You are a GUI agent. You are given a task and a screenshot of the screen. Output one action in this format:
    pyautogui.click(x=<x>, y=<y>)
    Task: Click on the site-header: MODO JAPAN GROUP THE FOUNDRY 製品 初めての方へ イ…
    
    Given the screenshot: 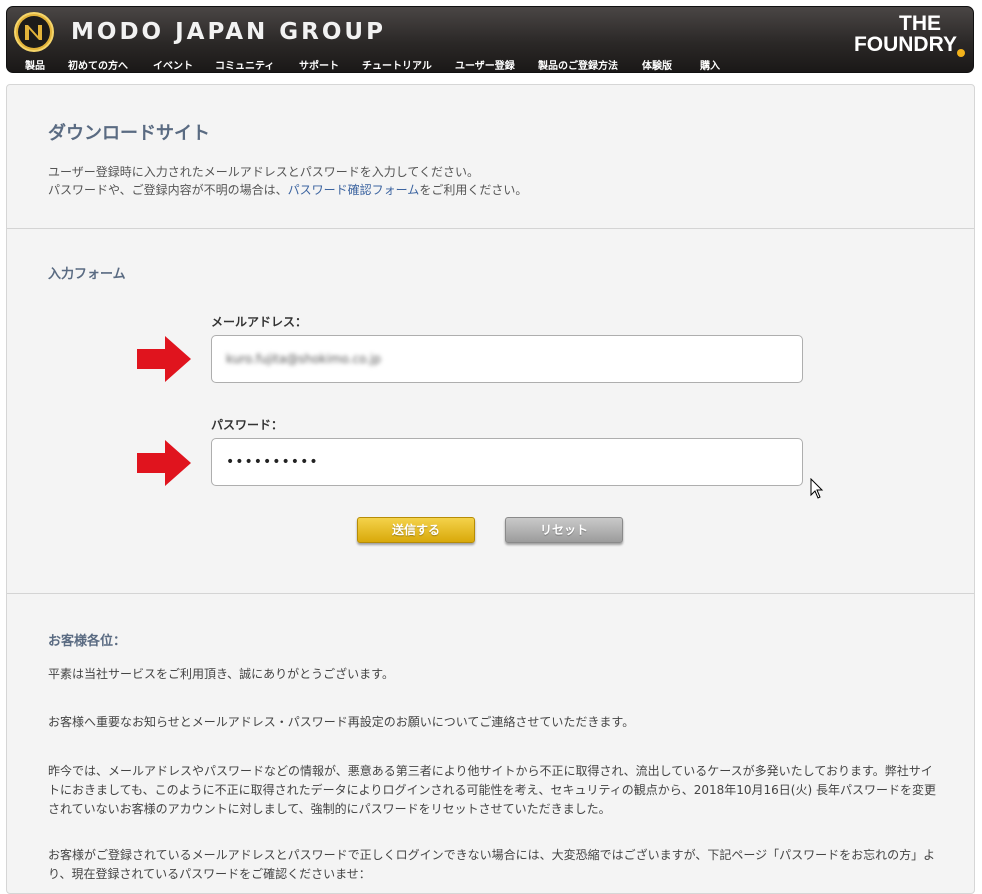 What is the action you would take?
    pyautogui.click(x=490, y=39)
    